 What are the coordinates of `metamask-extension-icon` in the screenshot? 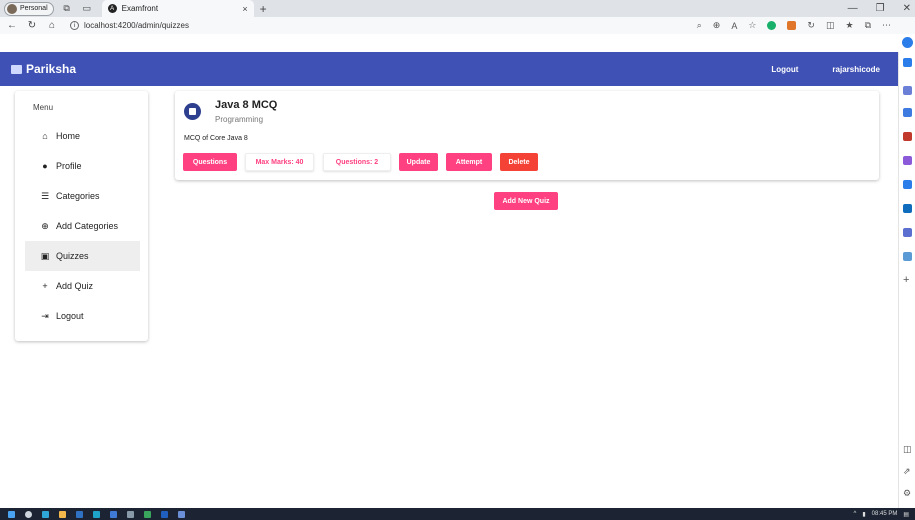 It's located at (792, 25).